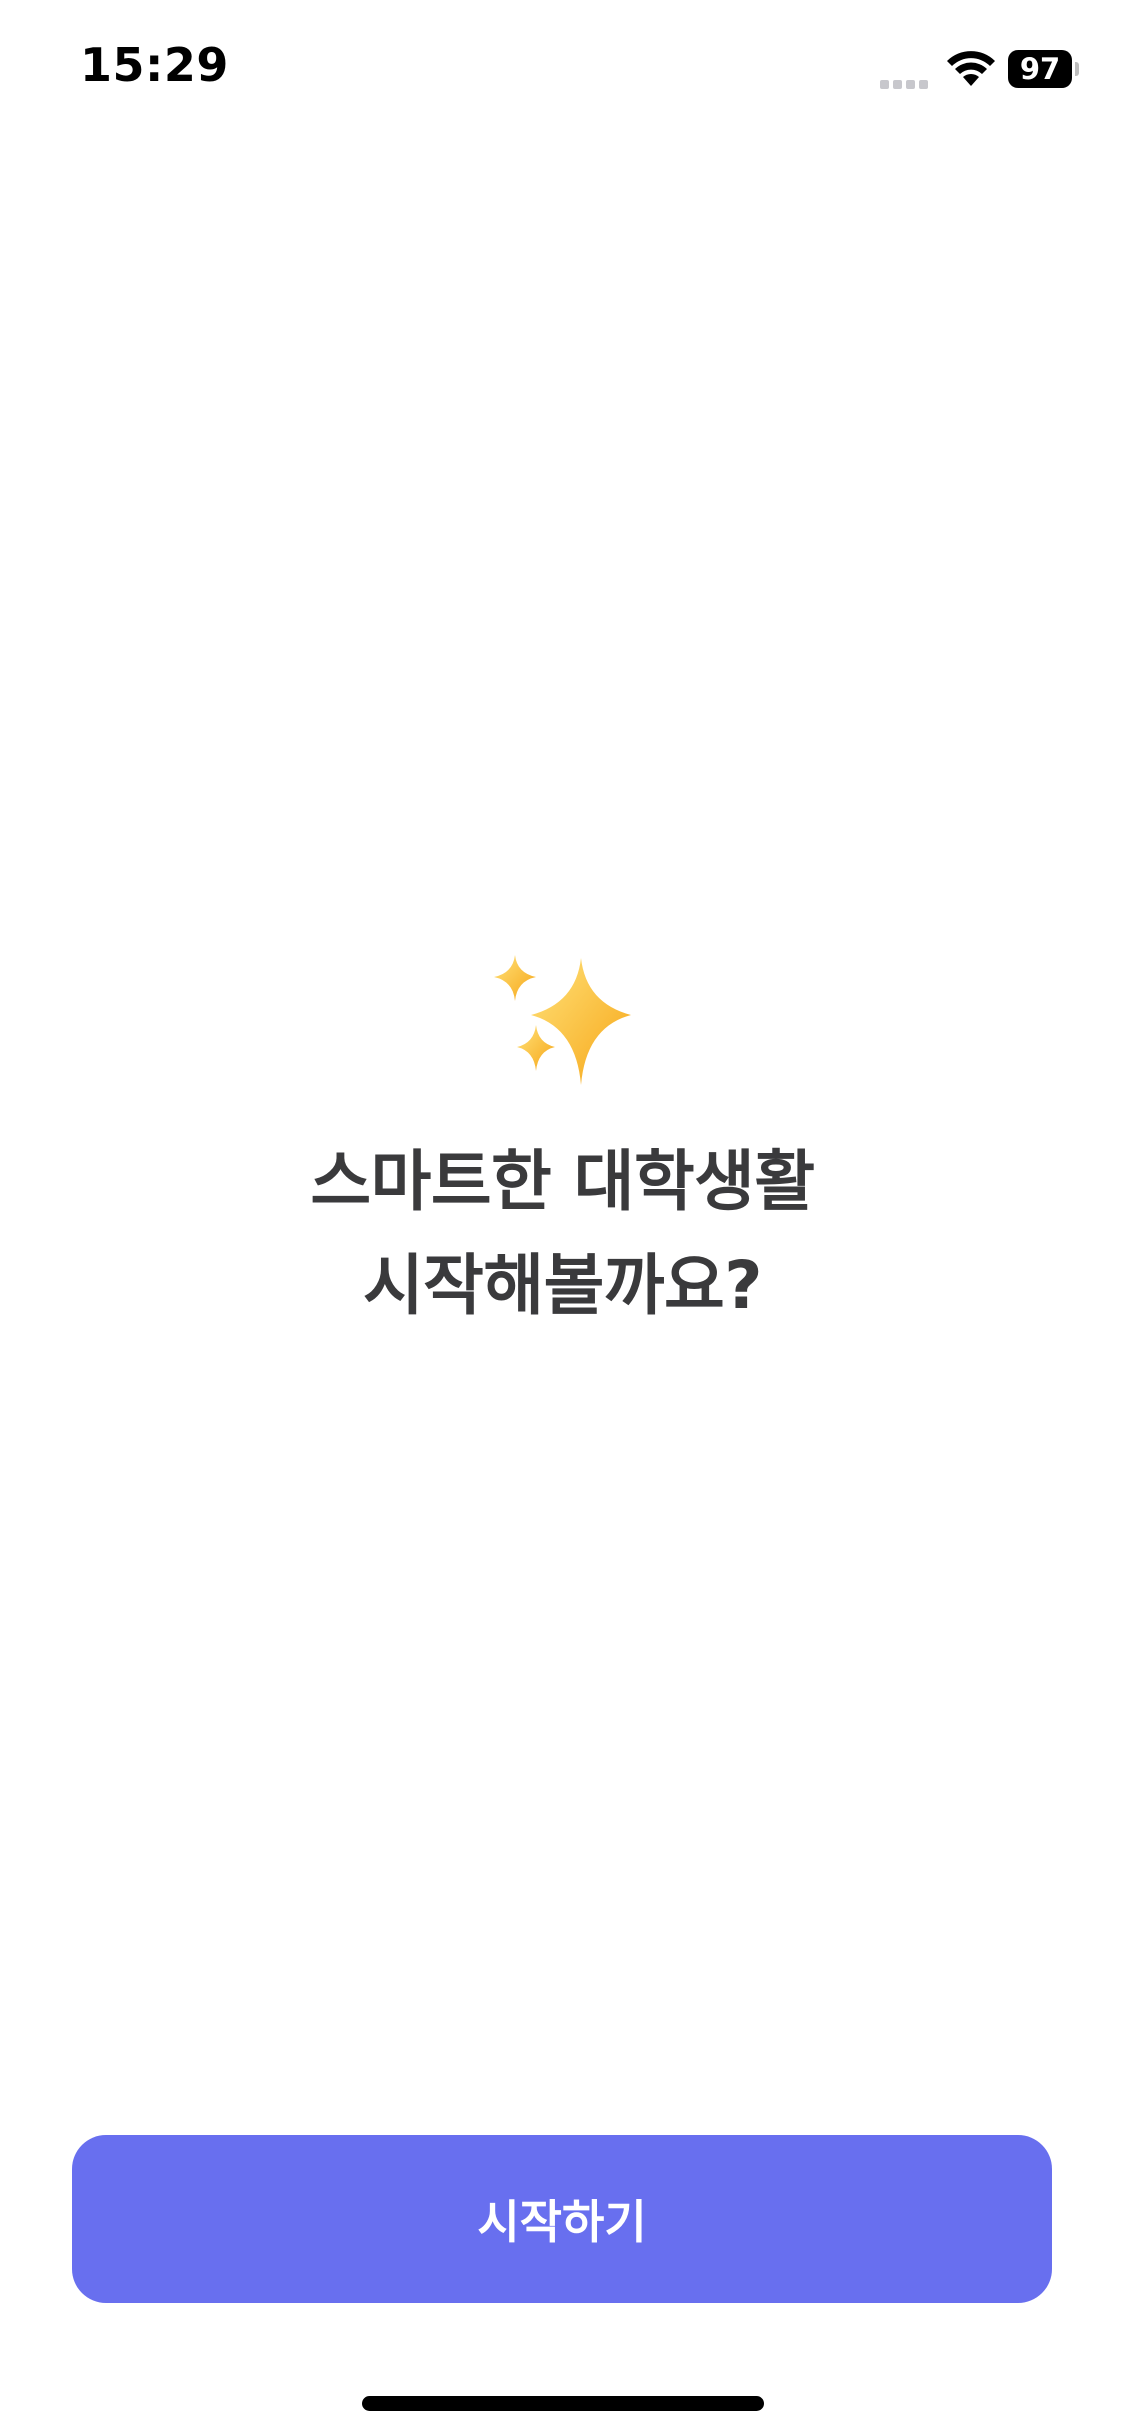 The width and height of the screenshot is (1125, 2436). I want to click on cellular-signal-icon, so click(908, 81).